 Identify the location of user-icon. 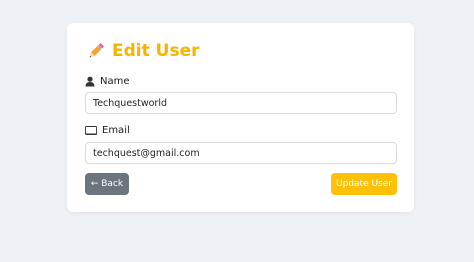
(90, 81).